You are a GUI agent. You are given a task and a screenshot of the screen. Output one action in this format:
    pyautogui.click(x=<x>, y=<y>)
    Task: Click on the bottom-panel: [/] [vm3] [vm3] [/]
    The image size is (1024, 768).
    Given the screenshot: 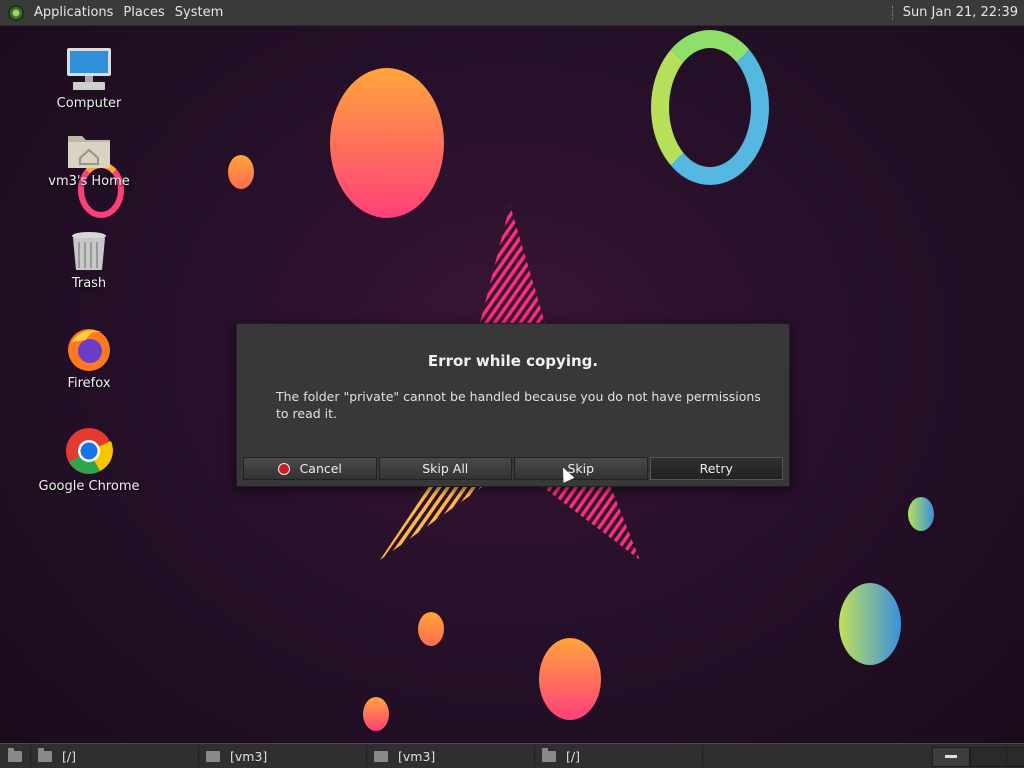 What is the action you would take?
    pyautogui.click(x=512, y=755)
    